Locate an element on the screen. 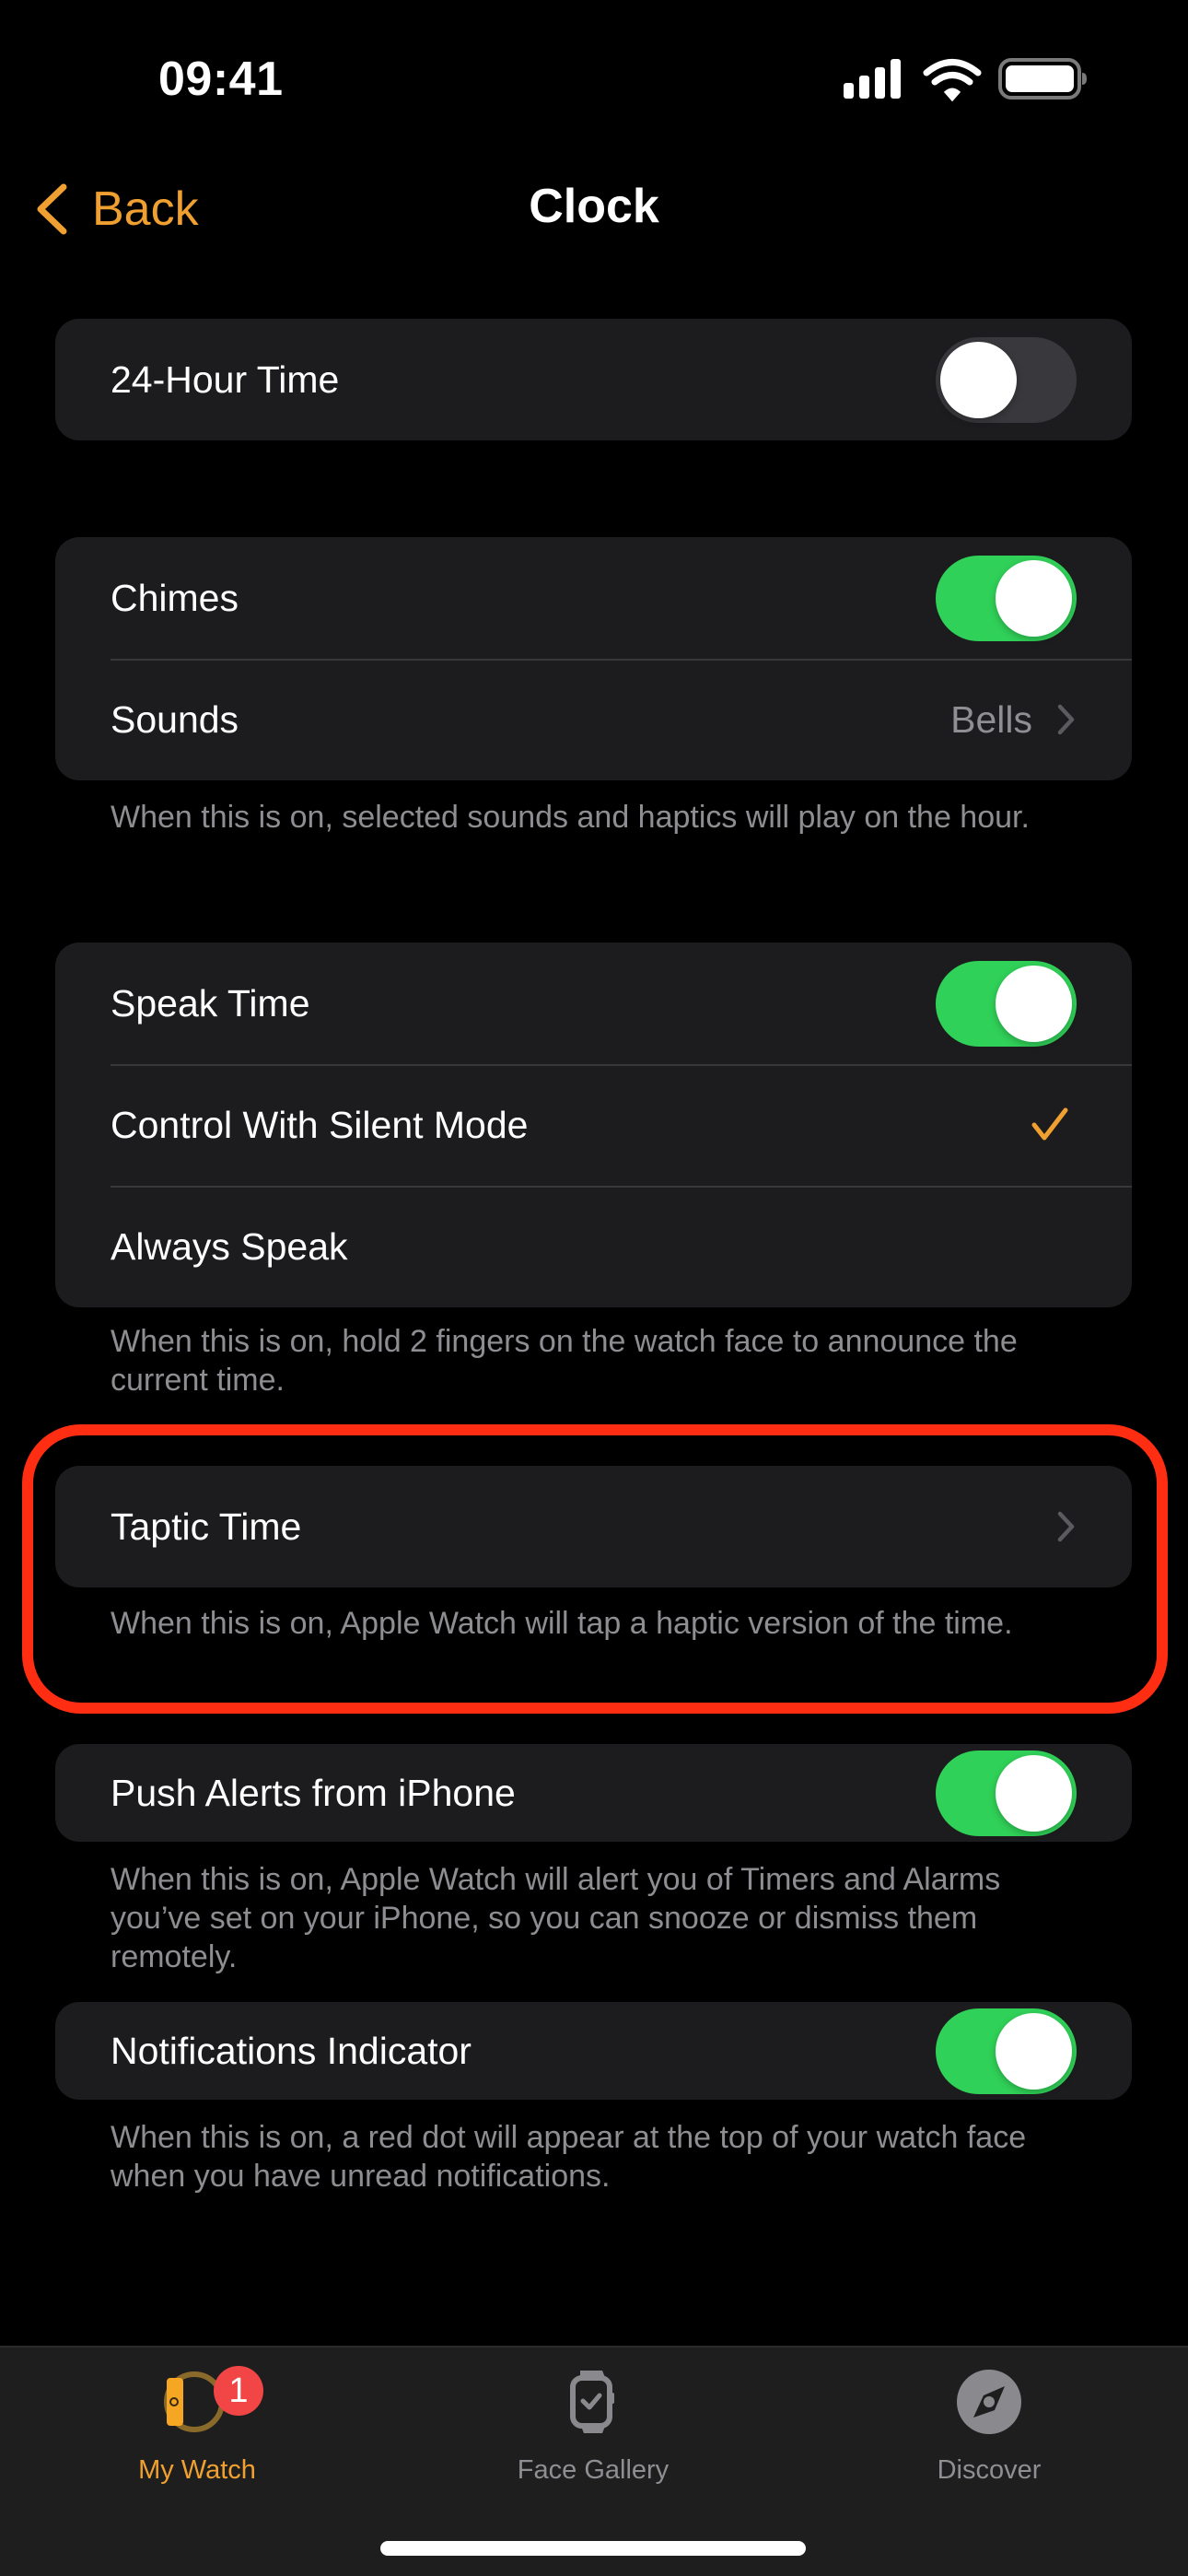 This screenshot has width=1188, height=2576. section-taptic-time: Taptic Time is located at coordinates (593, 1526).